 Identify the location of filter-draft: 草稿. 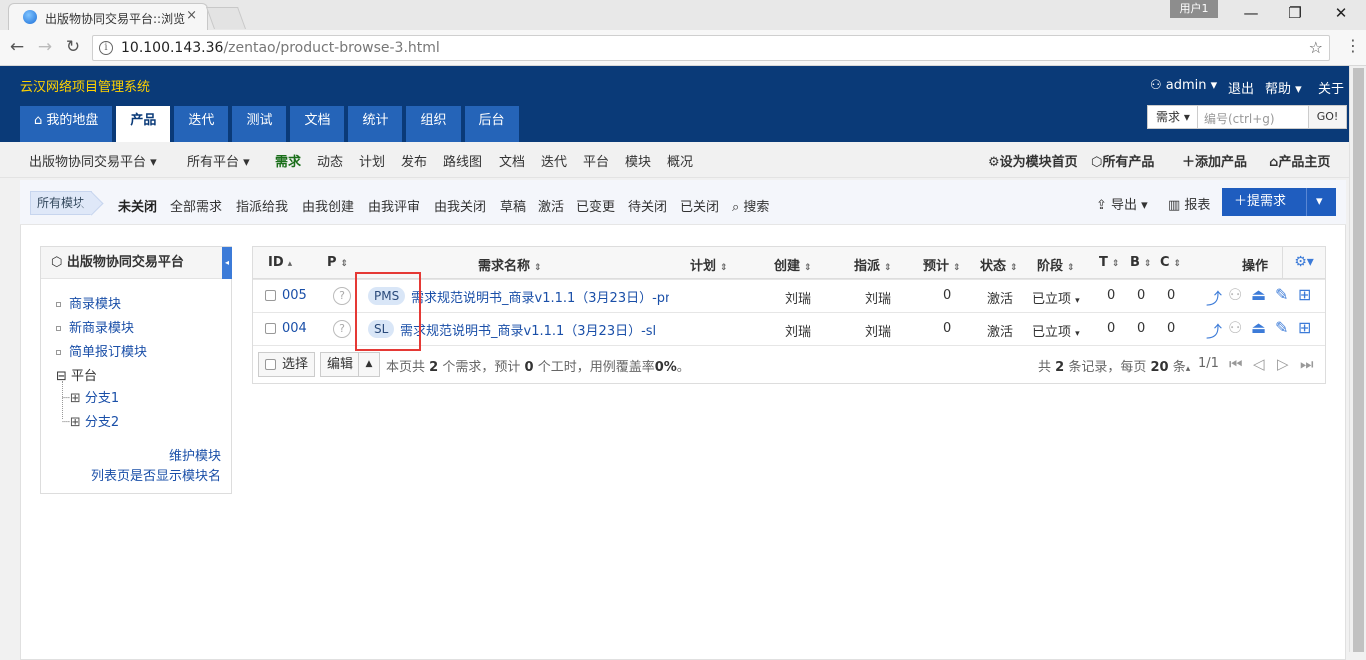
(513, 205).